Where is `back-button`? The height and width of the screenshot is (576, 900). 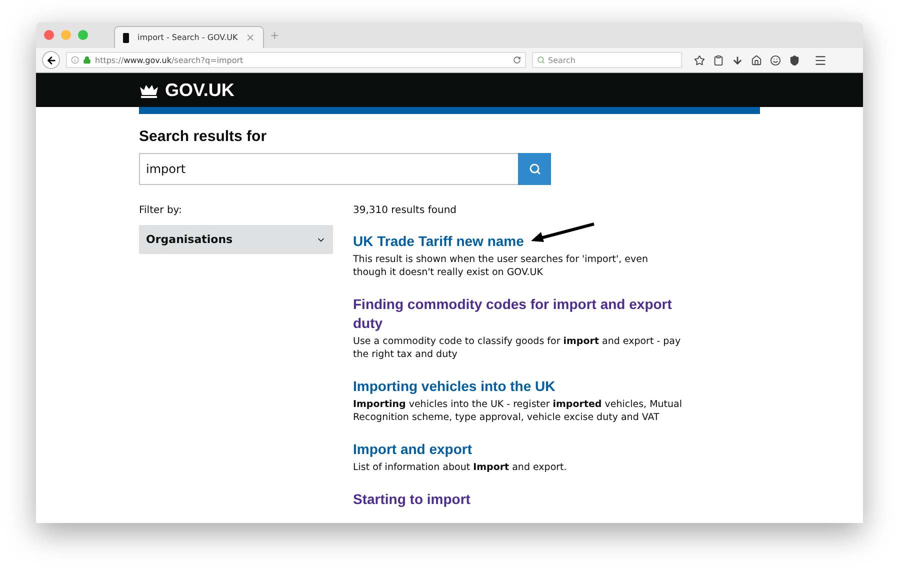 back-button is located at coordinates (51, 60).